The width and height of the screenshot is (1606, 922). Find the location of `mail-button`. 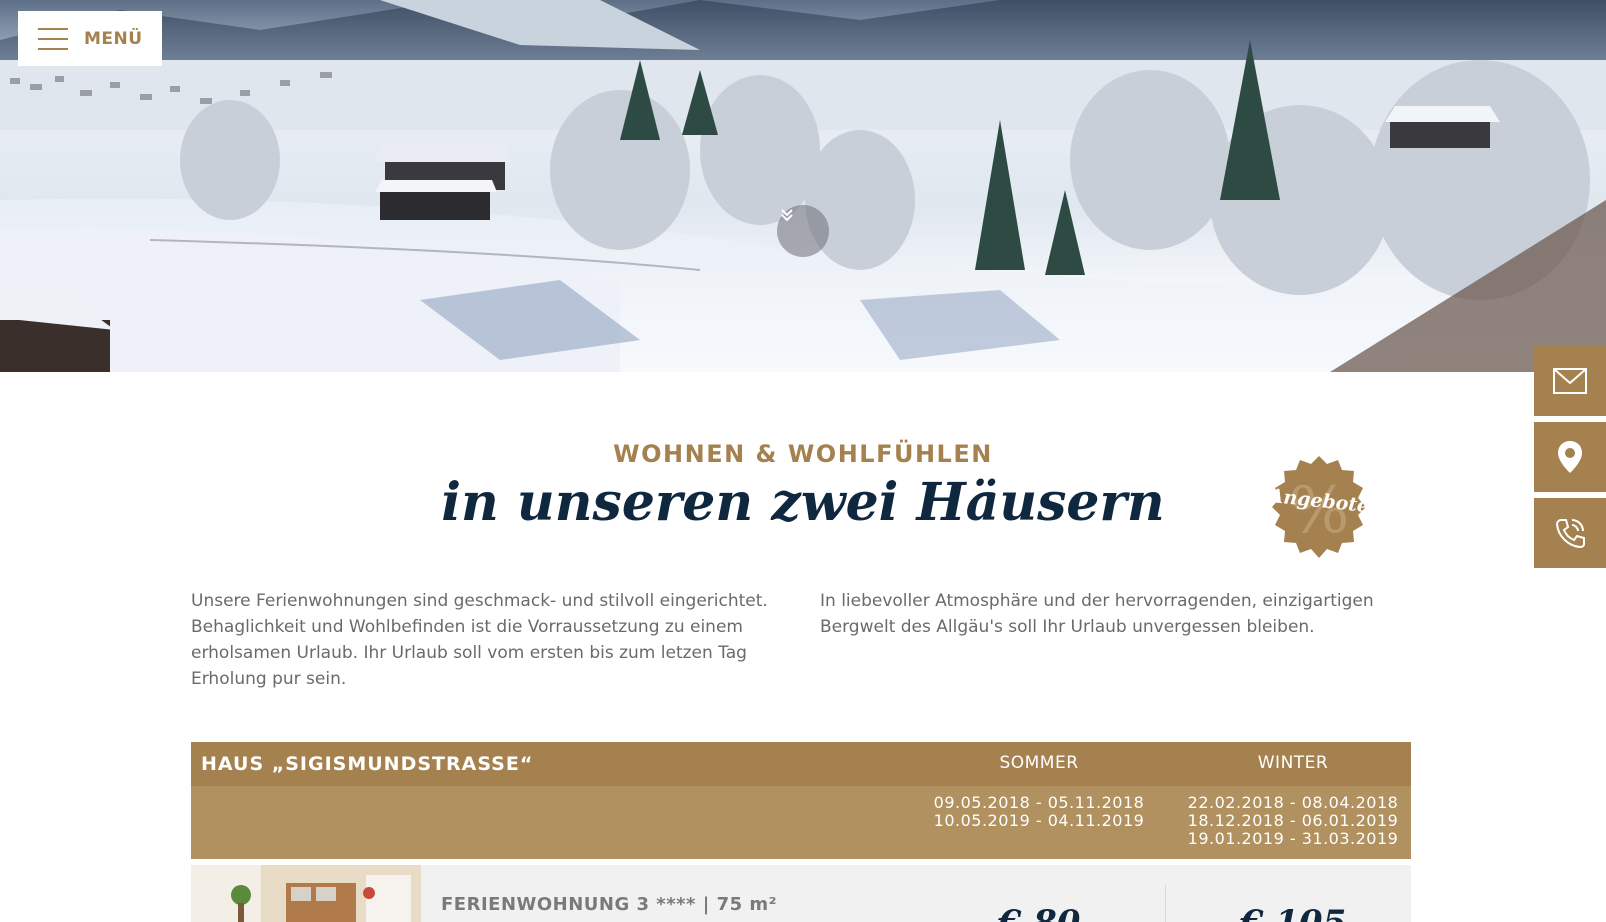

mail-button is located at coordinates (1570, 381).